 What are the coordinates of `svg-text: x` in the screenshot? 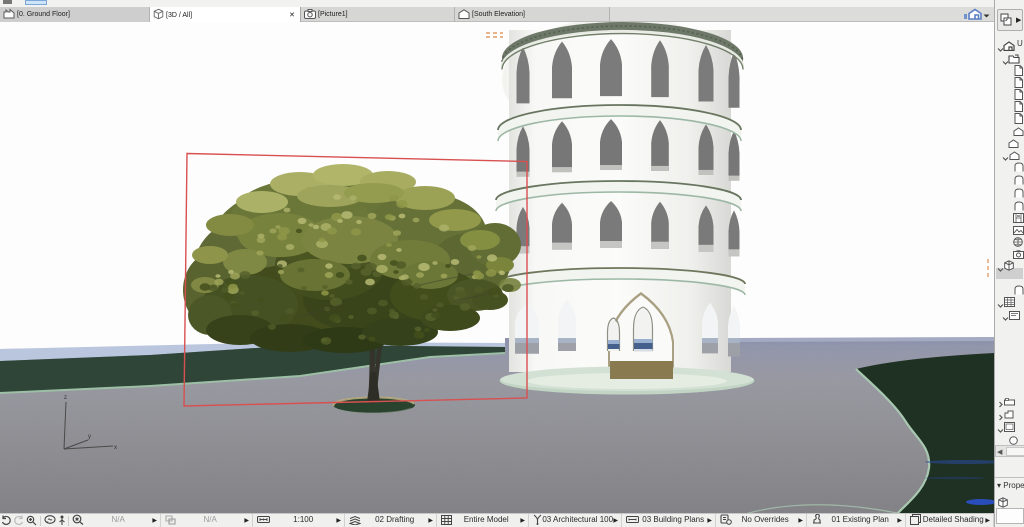 It's located at (115, 448).